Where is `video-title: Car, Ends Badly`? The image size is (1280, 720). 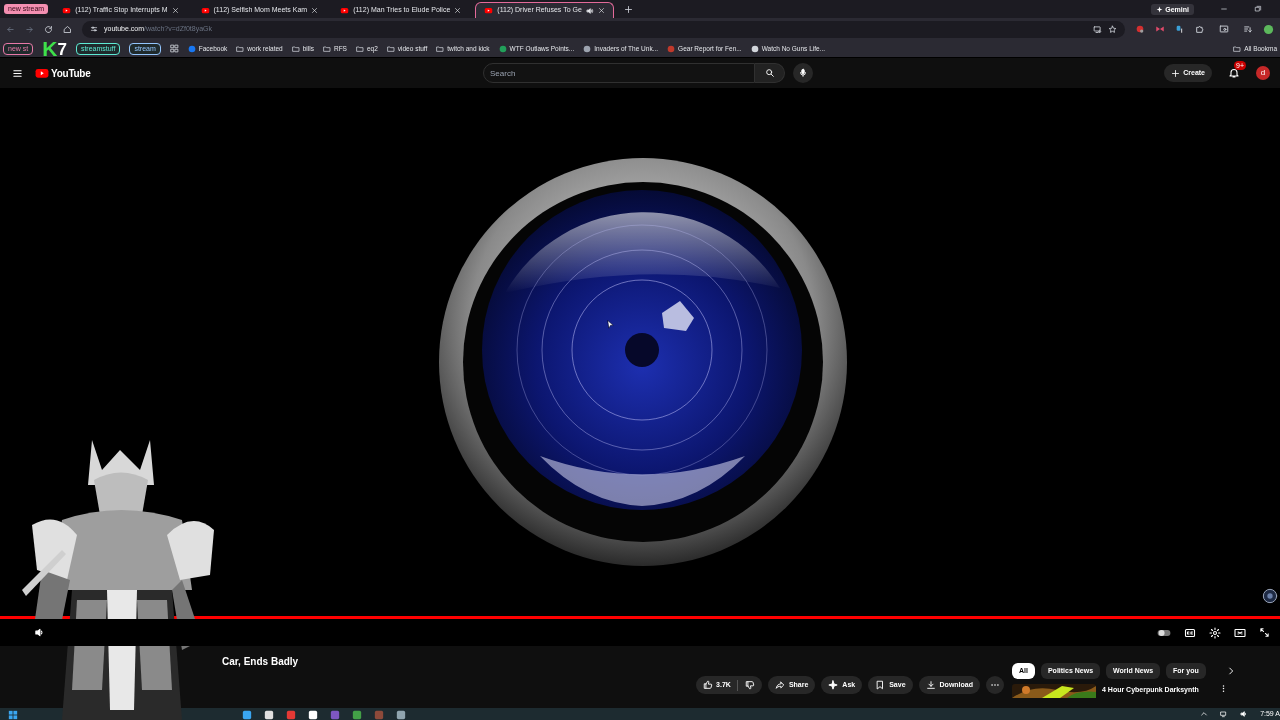 video-title: Car, Ends Badly is located at coordinates (260, 662).